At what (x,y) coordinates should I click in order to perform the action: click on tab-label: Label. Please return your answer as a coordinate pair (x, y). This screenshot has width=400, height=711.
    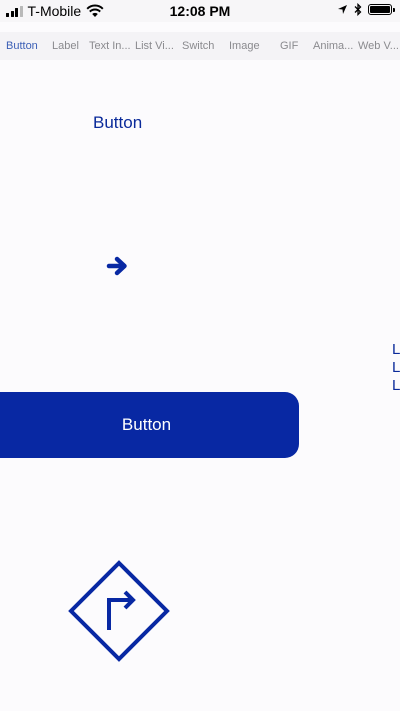
    Looking at the image, I should click on (65, 46).